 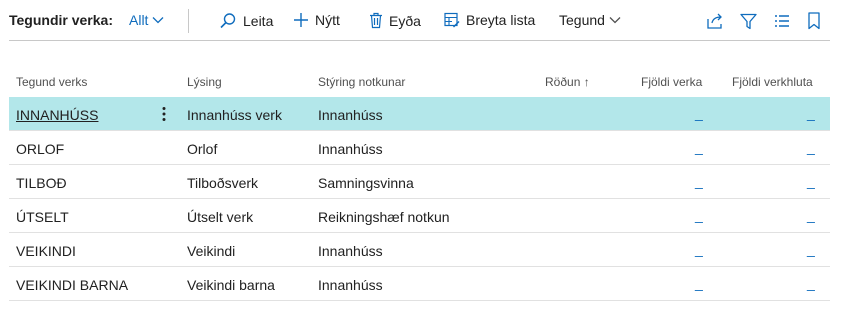 I want to click on edit-list-button: Breyta lista, so click(x=489, y=20).